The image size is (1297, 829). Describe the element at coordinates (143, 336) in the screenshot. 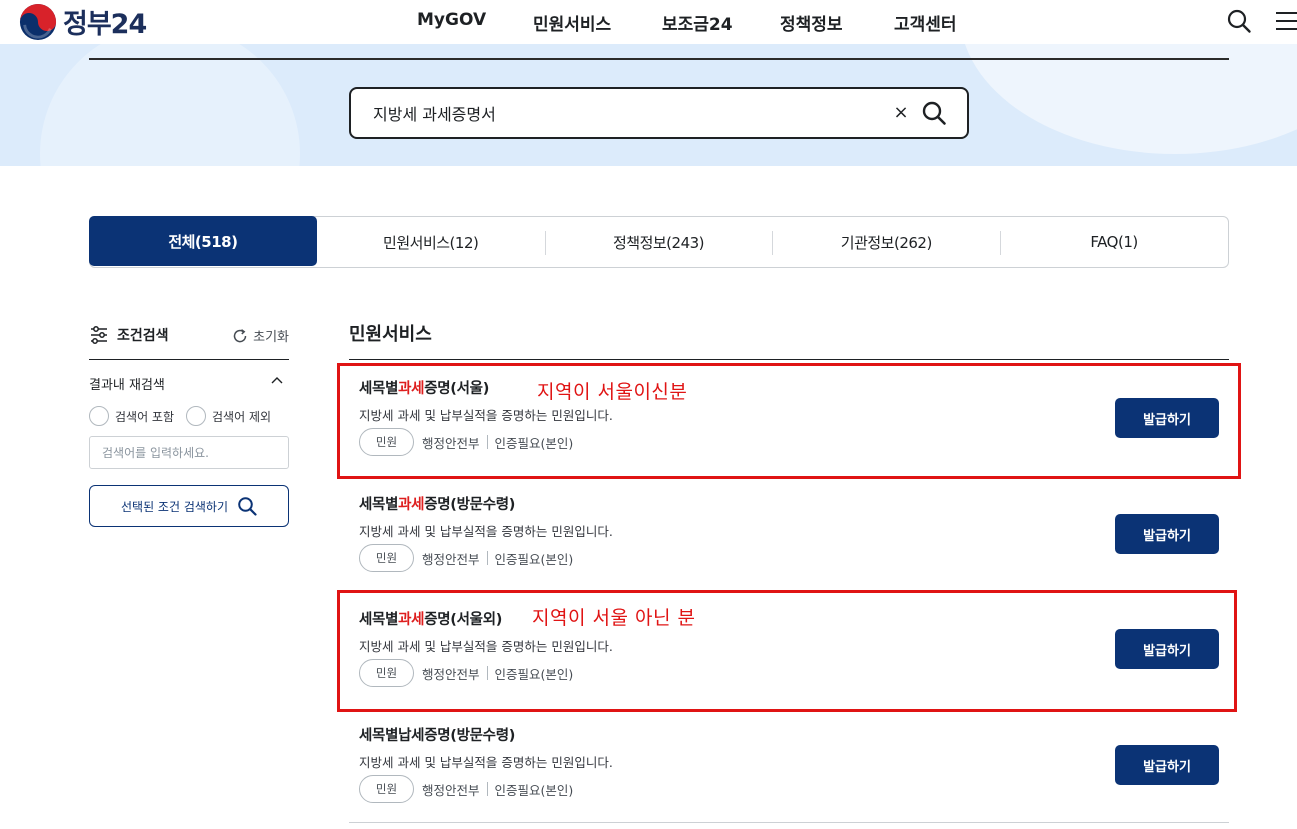

I see `filter-title-label: 조건검색` at that location.